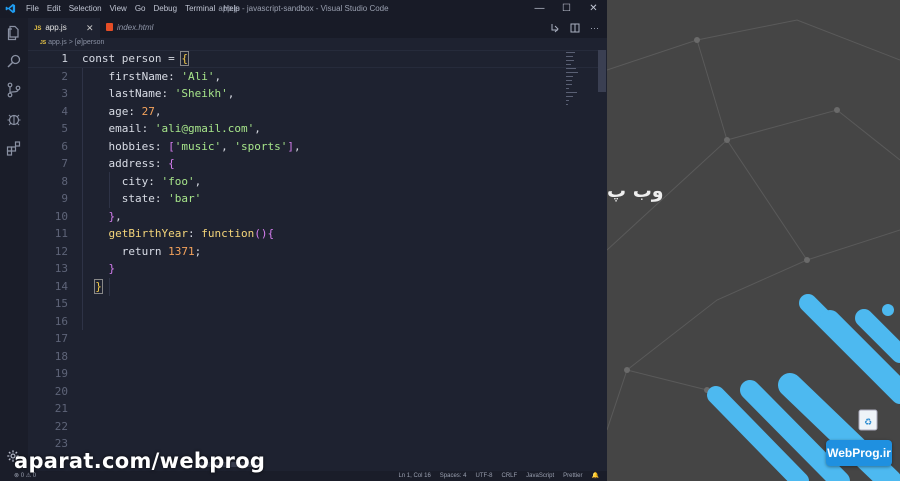  What do you see at coordinates (602, 71) in the screenshot?
I see `vertical-scrollbar` at bounding box center [602, 71].